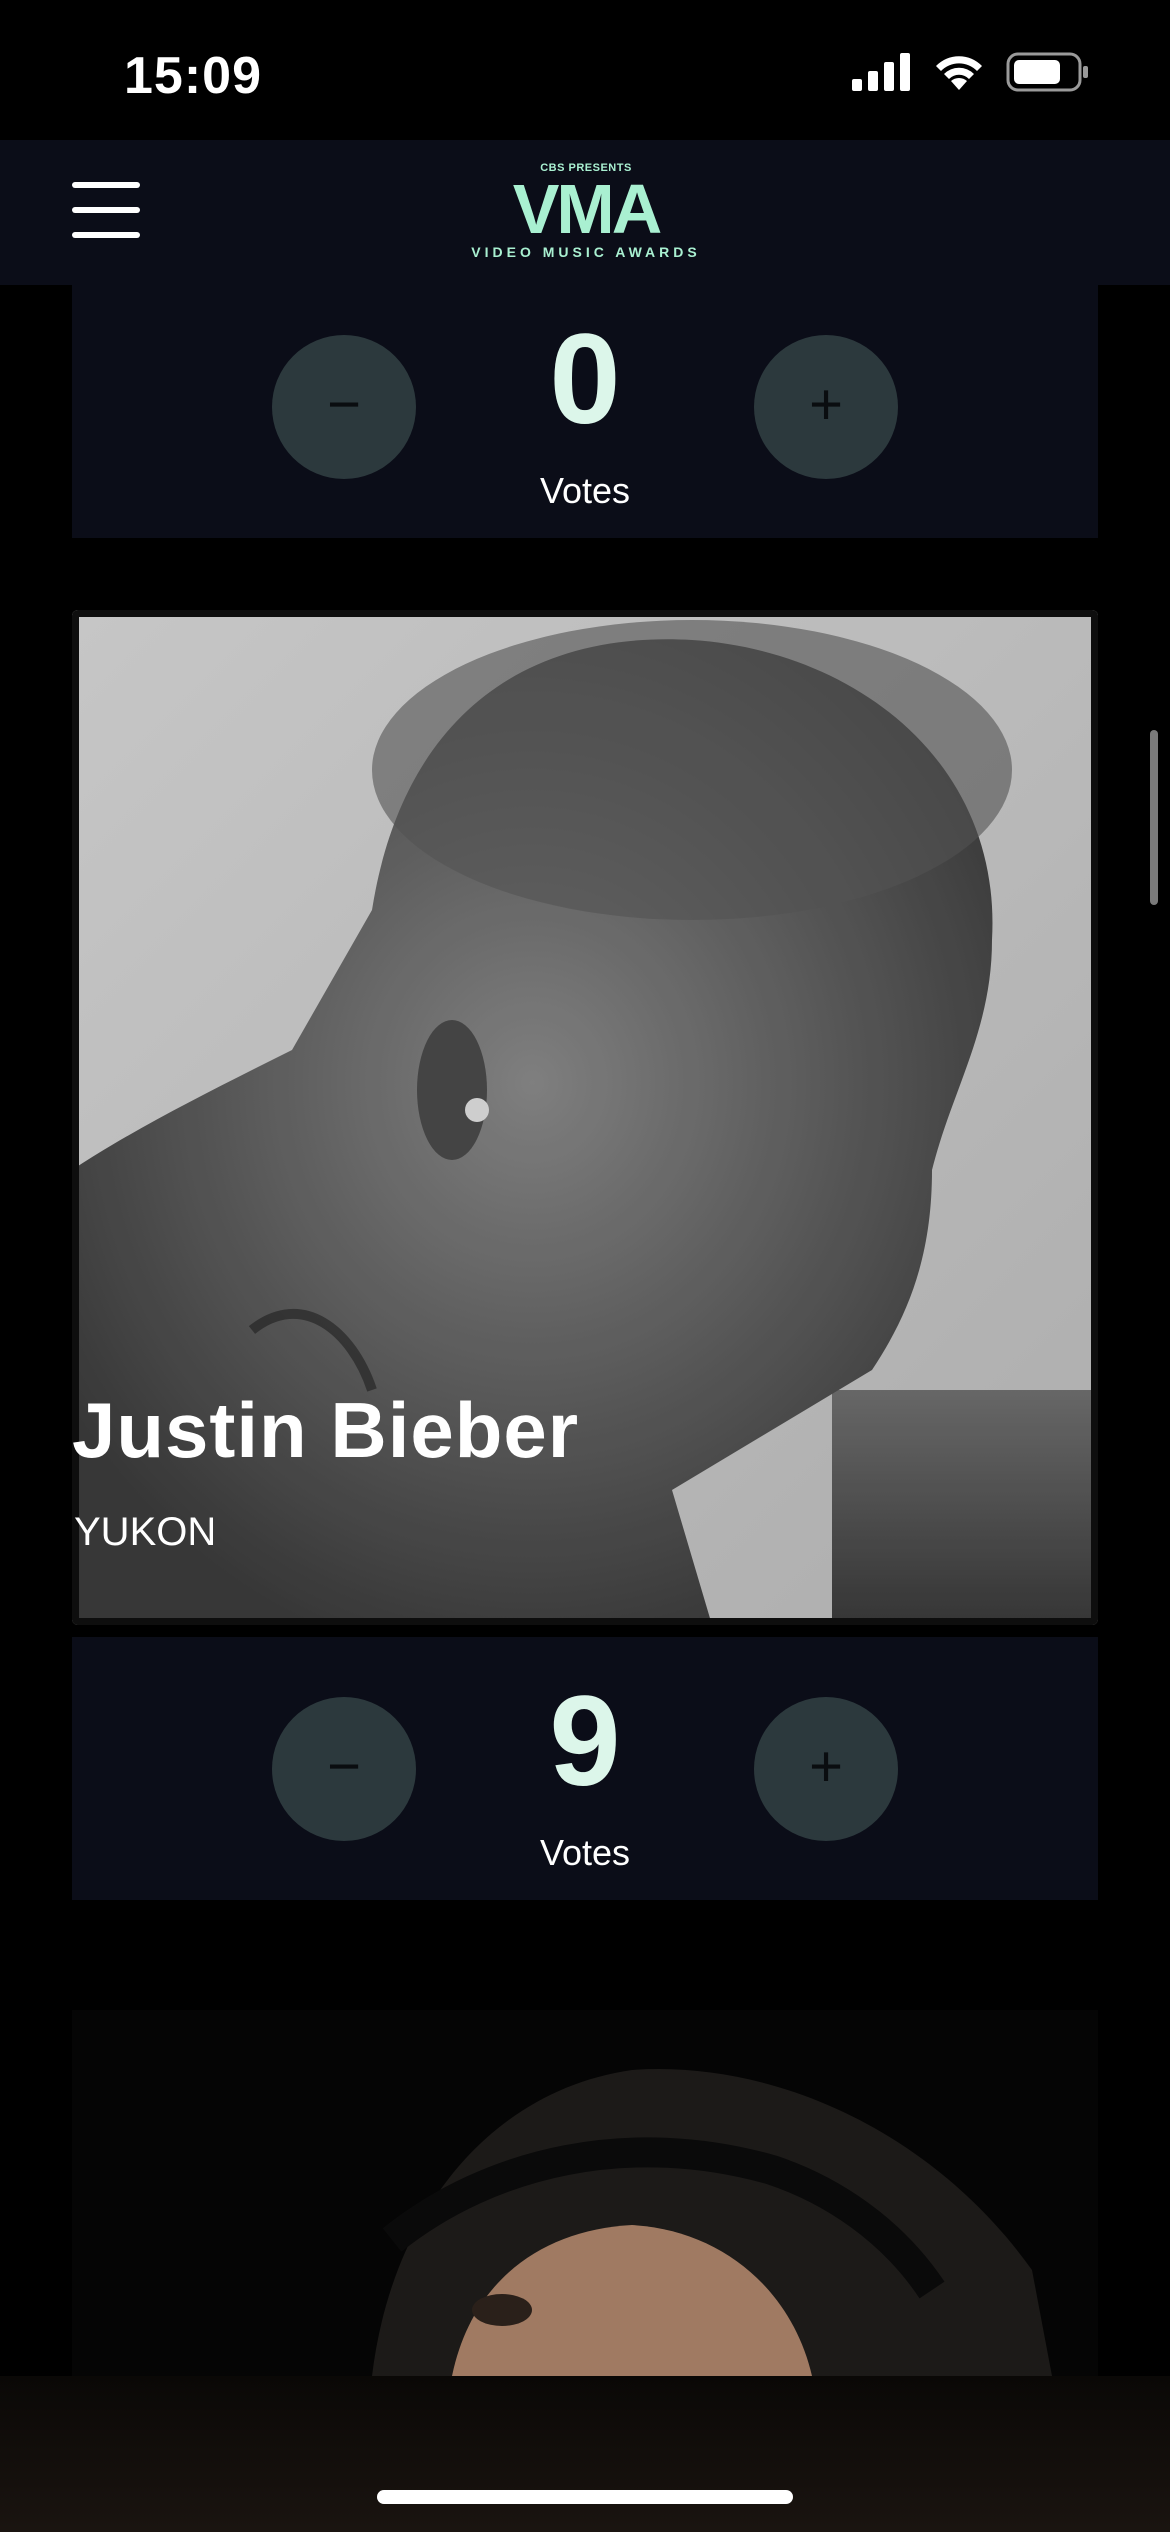 The height and width of the screenshot is (2532, 1170). What do you see at coordinates (193, 76) in the screenshot?
I see `status-time: 15:09` at bounding box center [193, 76].